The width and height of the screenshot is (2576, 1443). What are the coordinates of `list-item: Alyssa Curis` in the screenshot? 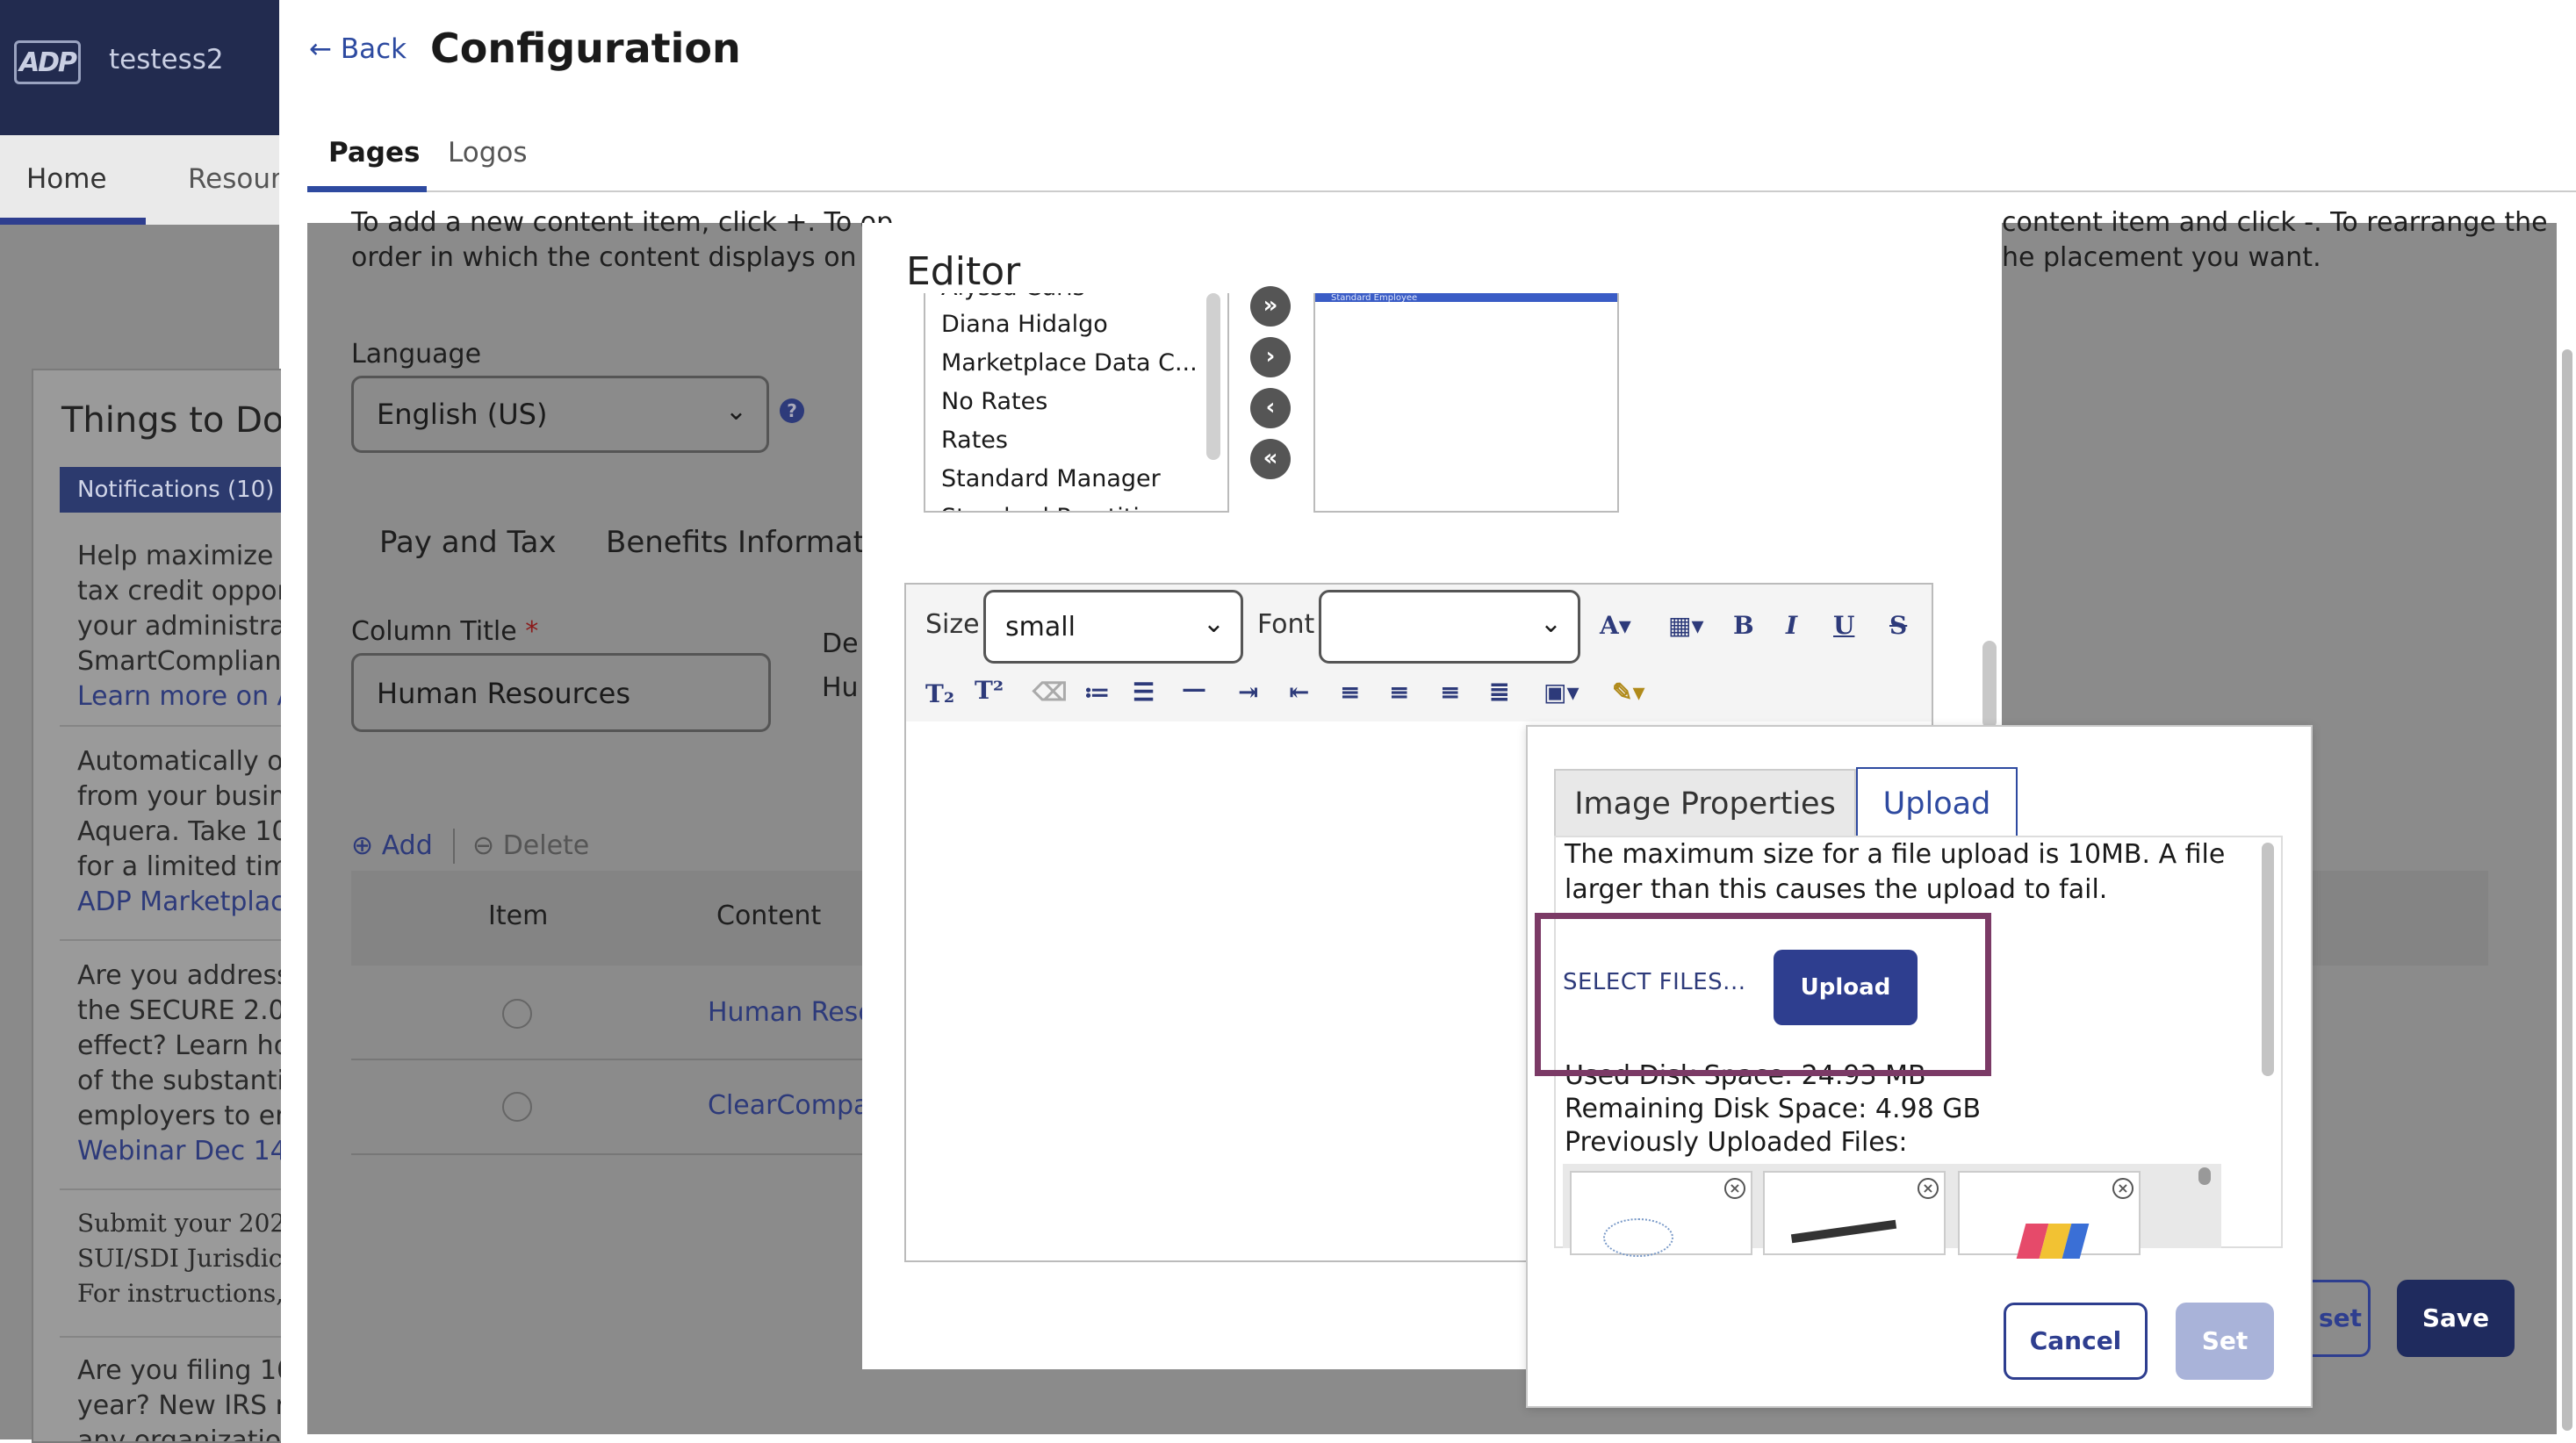 It's located at (1013, 297).